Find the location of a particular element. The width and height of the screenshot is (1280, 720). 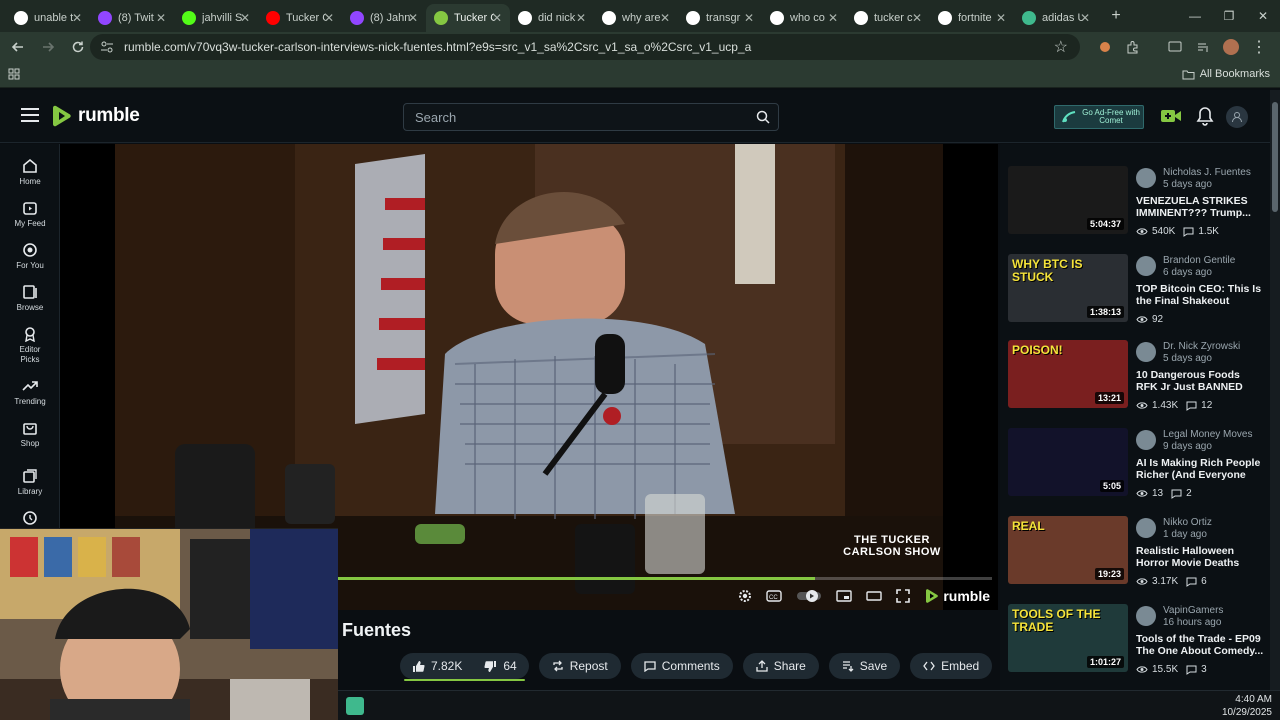

miniplayer-icon is located at coordinates (844, 596).